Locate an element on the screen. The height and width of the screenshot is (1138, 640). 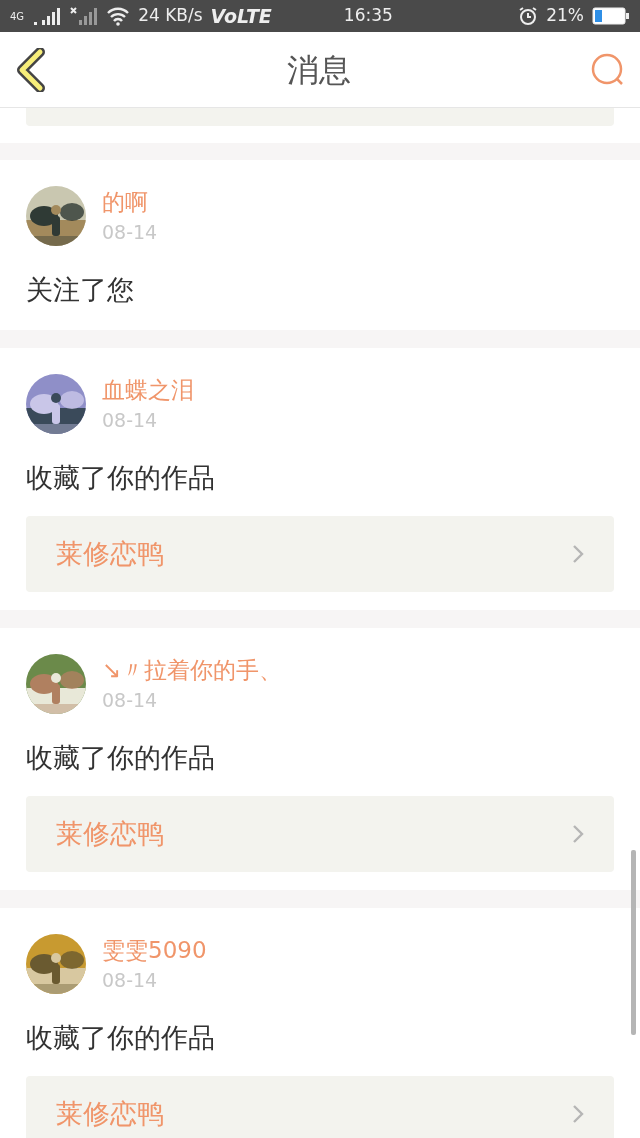
wifi-icon is located at coordinates (118, 16).